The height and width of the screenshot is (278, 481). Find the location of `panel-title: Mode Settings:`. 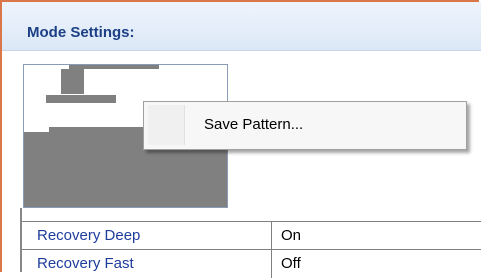

panel-title: Mode Settings: is located at coordinates (81, 32).